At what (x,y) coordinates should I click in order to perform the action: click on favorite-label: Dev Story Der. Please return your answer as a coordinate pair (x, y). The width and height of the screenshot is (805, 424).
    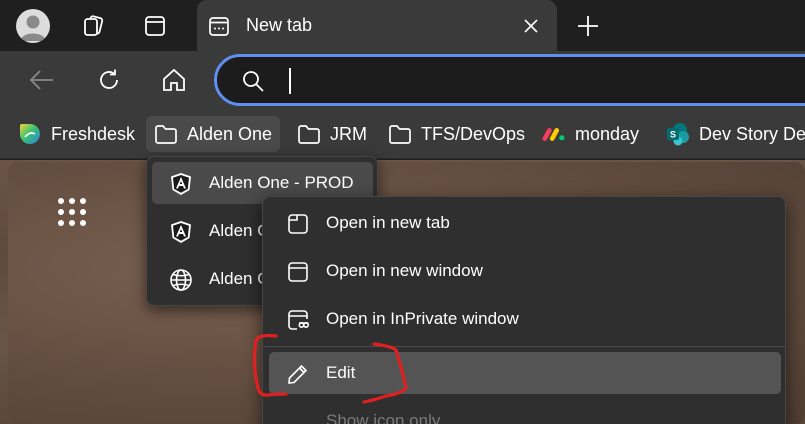
    Looking at the image, I should click on (752, 133).